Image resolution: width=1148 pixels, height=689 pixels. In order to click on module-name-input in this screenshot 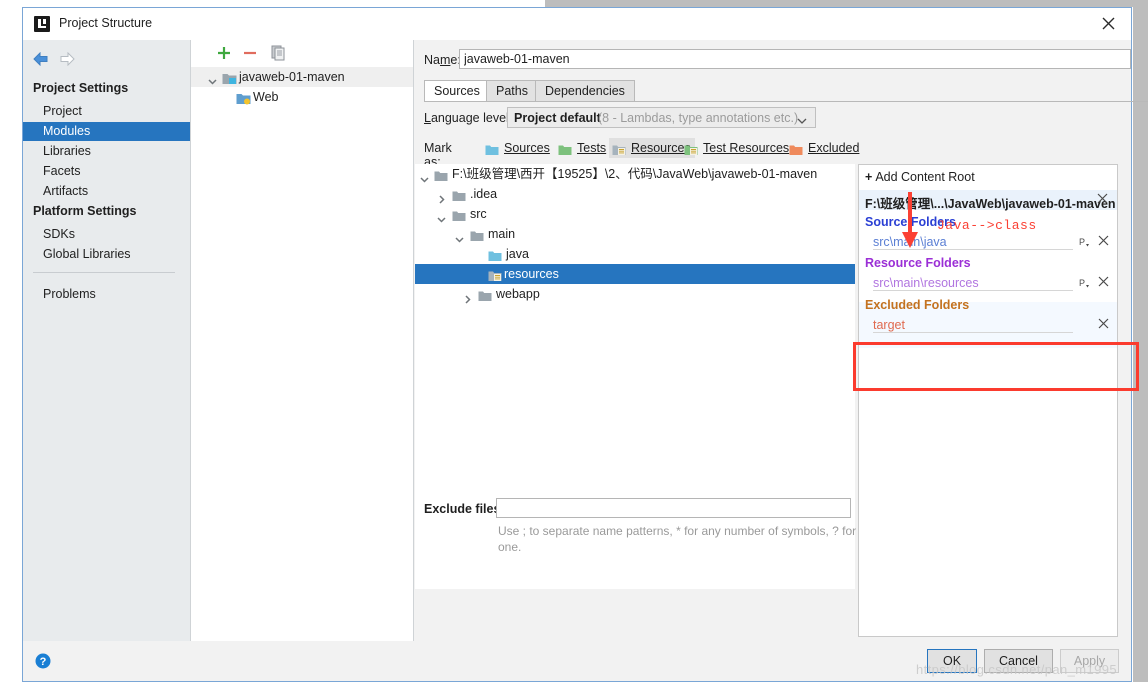, I will do `click(795, 59)`.